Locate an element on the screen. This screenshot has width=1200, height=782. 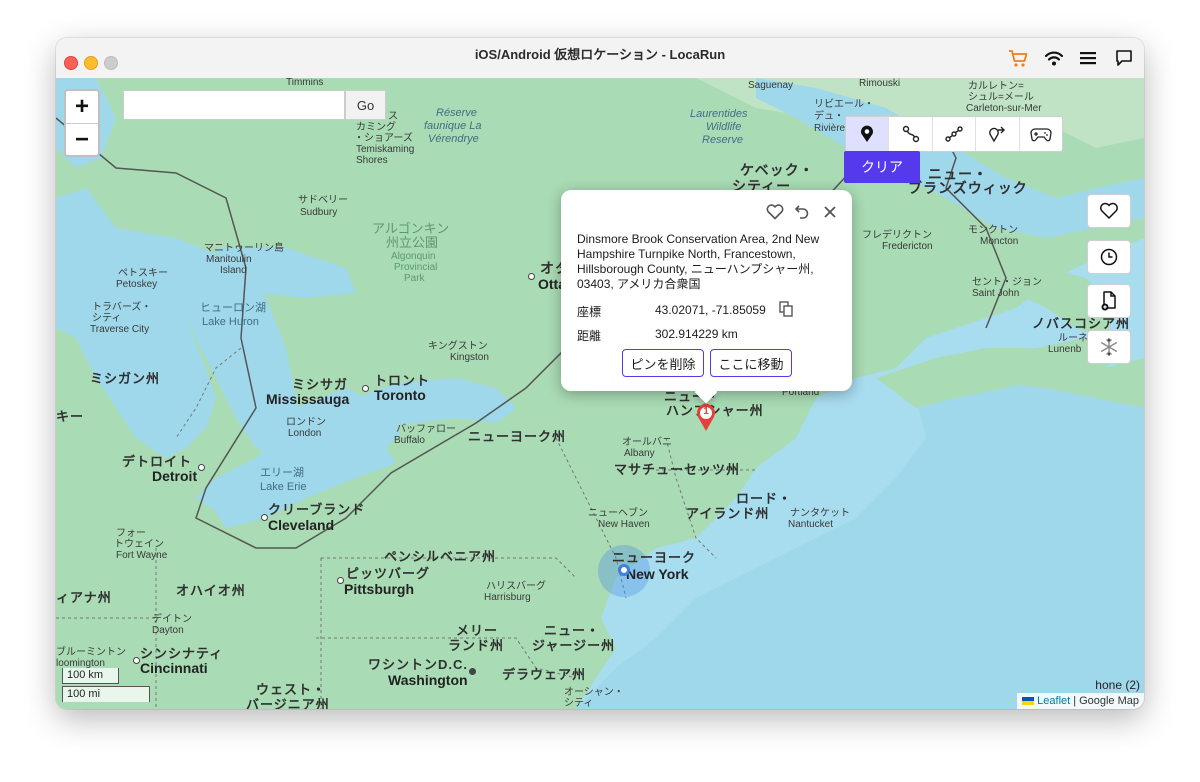
map-label: Réserve is located at coordinates (456, 113).